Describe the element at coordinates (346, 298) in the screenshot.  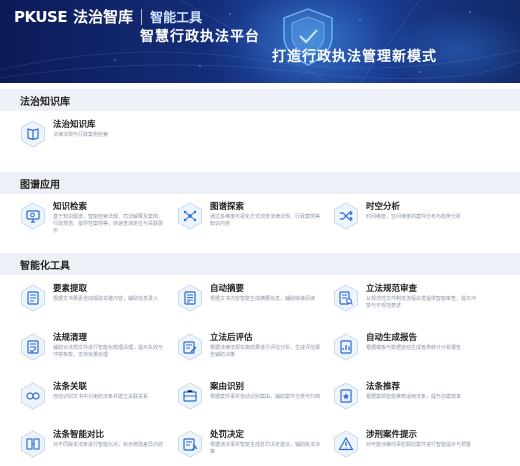
I see `review-icon` at that location.